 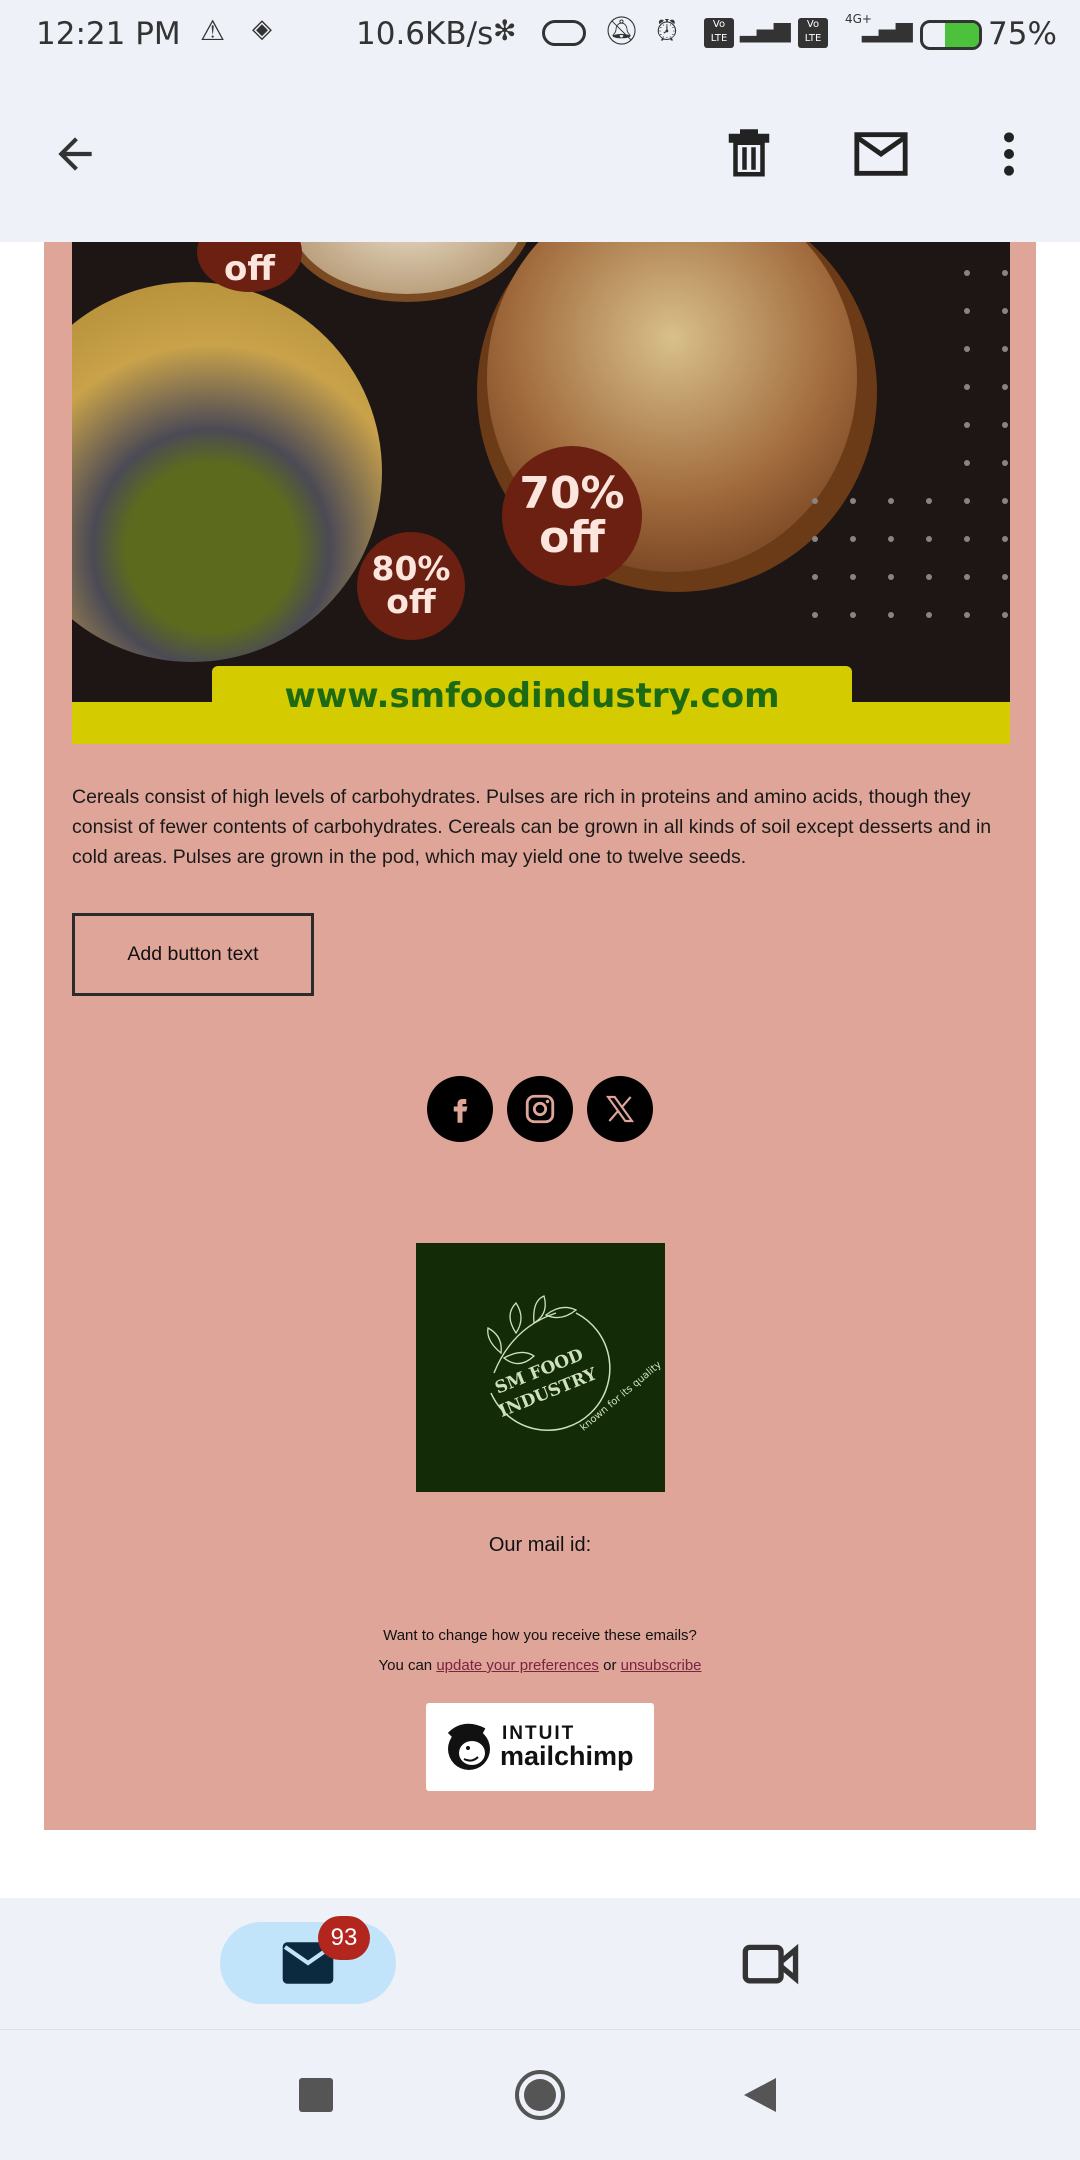 I want to click on badge-text: off, so click(x=249, y=269).